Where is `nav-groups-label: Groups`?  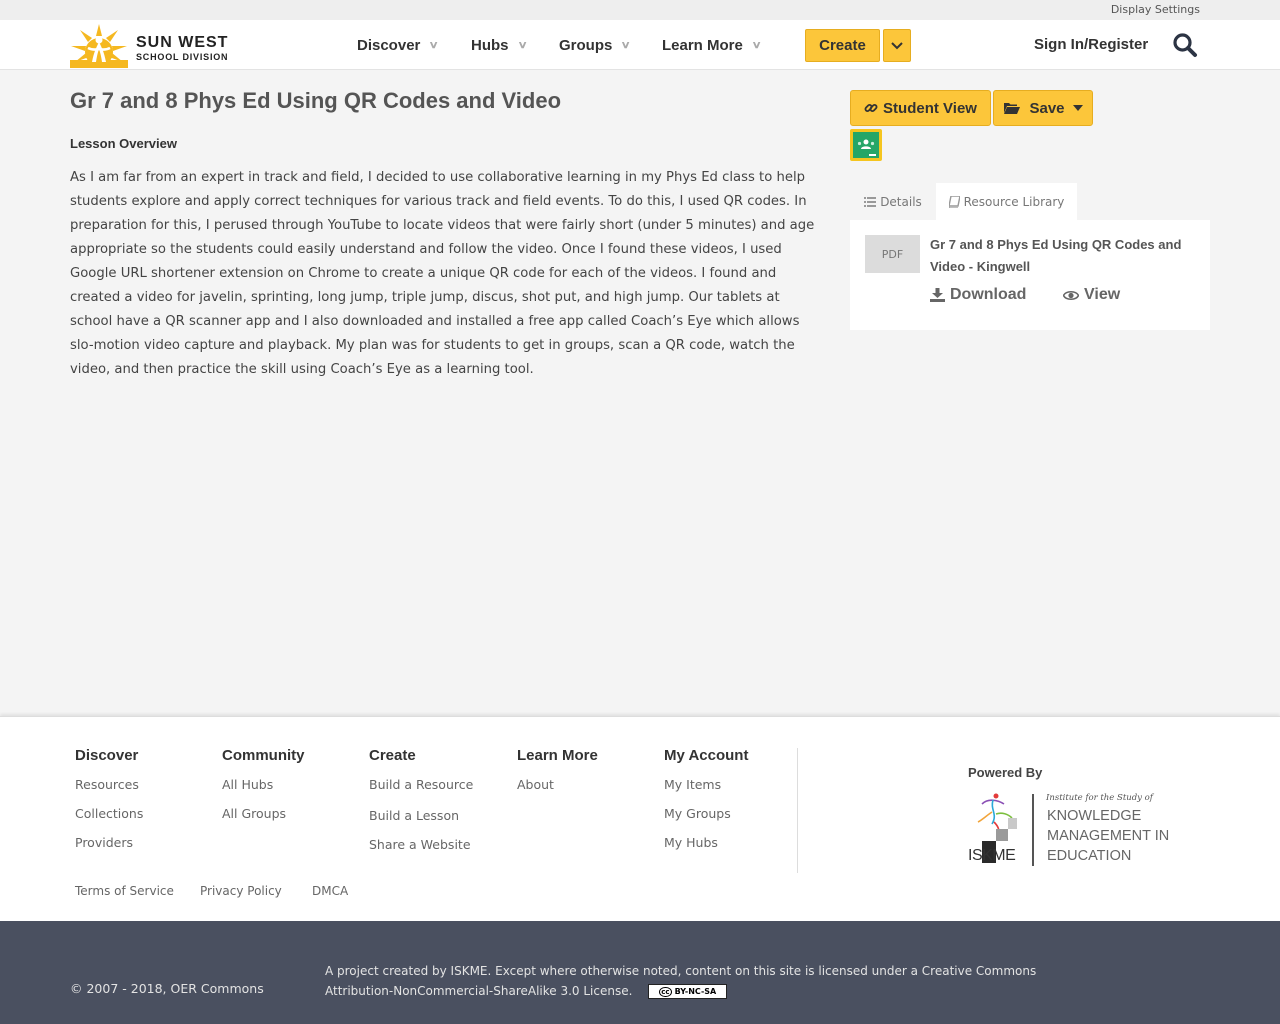 nav-groups-label: Groups is located at coordinates (586, 45).